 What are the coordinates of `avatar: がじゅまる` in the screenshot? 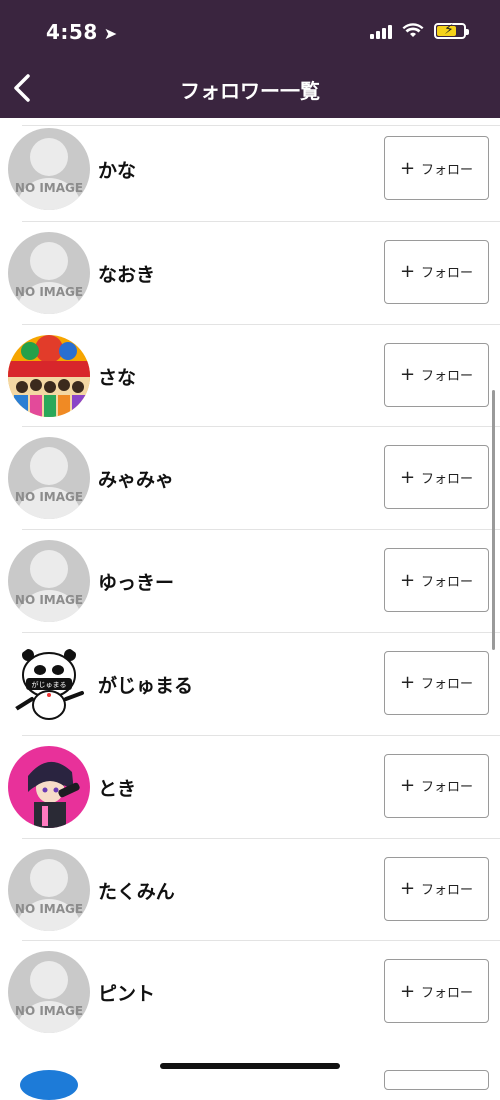 It's located at (49, 683).